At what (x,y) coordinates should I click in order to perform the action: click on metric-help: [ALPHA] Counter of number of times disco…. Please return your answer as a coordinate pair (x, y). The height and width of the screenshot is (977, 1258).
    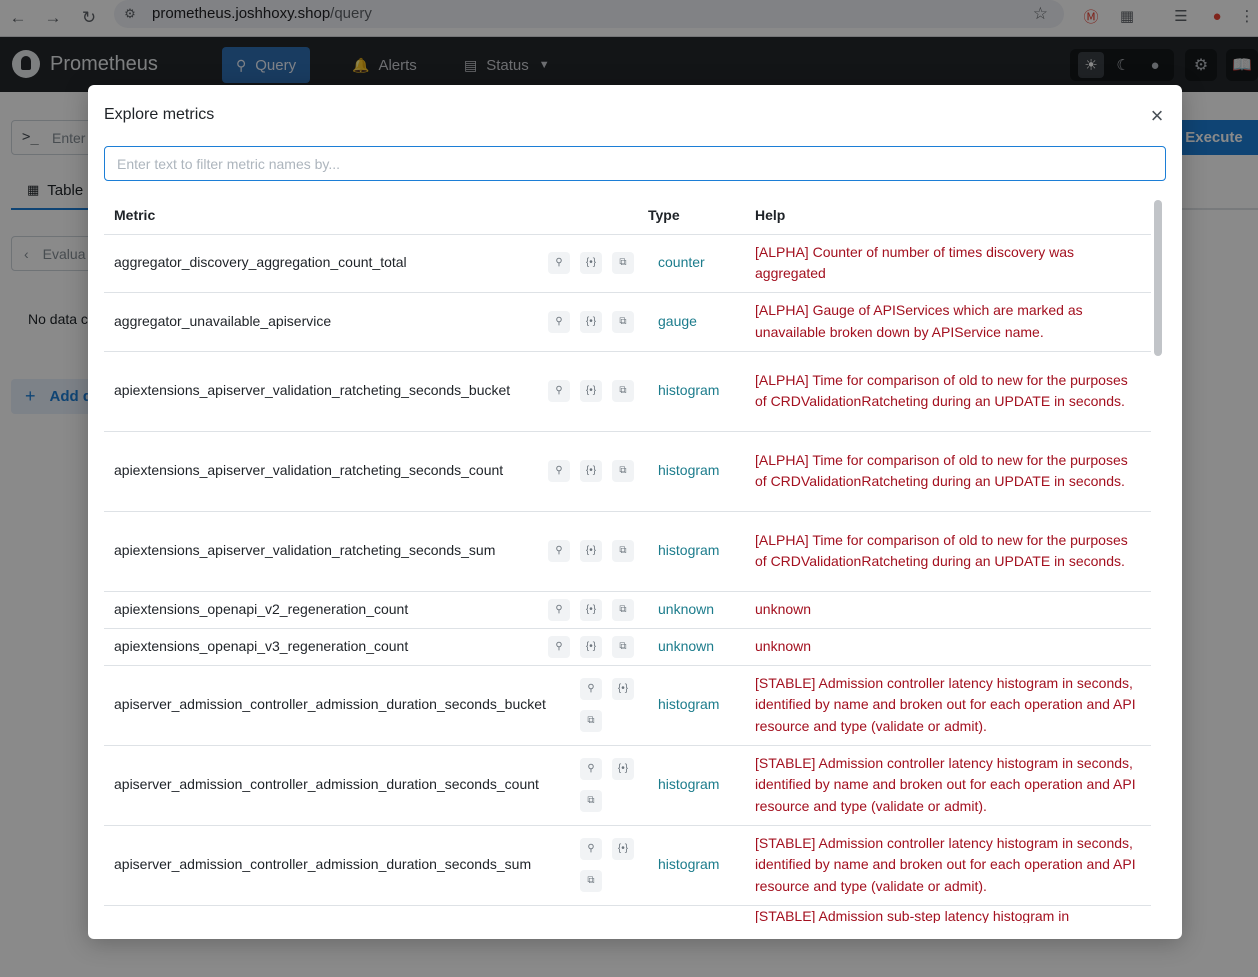
    Looking at the image, I should click on (950, 263).